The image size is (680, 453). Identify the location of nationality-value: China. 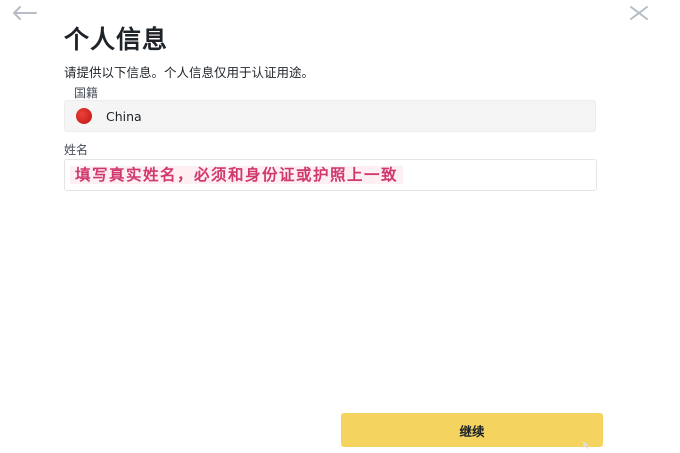
(124, 116).